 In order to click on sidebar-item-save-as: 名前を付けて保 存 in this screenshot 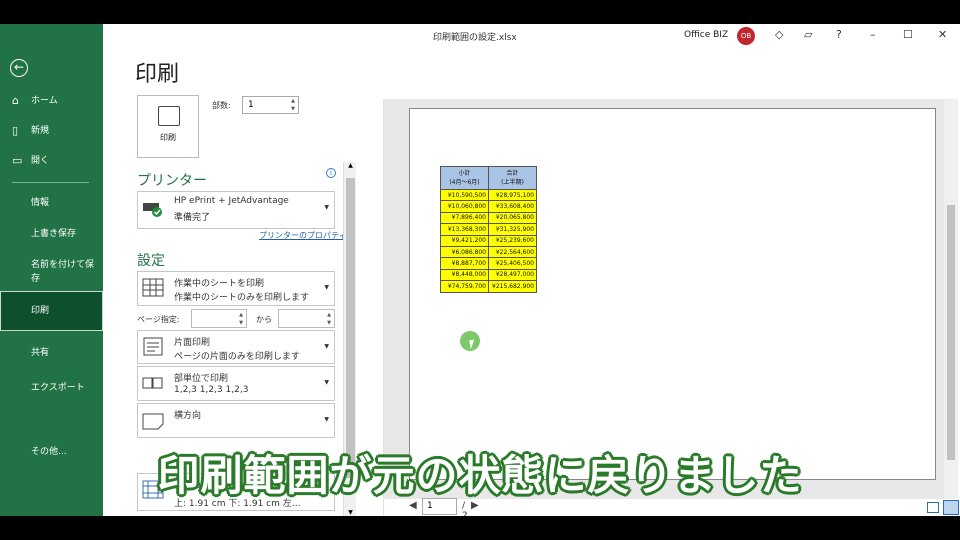, I will do `click(51, 272)`.